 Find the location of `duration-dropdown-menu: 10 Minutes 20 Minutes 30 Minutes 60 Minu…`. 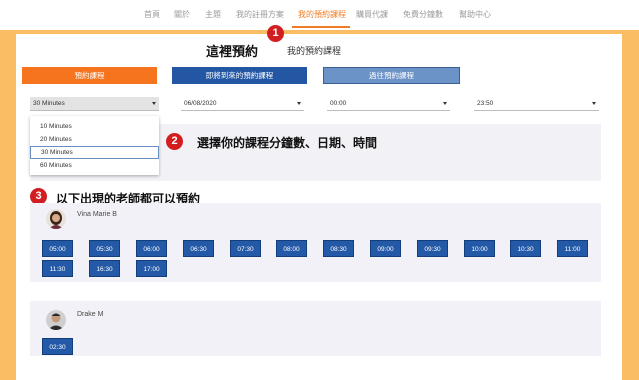

duration-dropdown-menu: 10 Minutes 20 Minutes 30 Minutes 60 Minu… is located at coordinates (94, 145).